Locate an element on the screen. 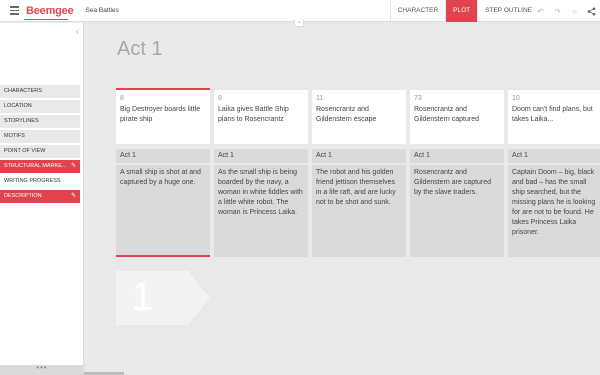 Image resolution: width=600 pixels, height=375 pixels. sidebar-item-description: DESCRIPTION ✎ is located at coordinates (40, 196).